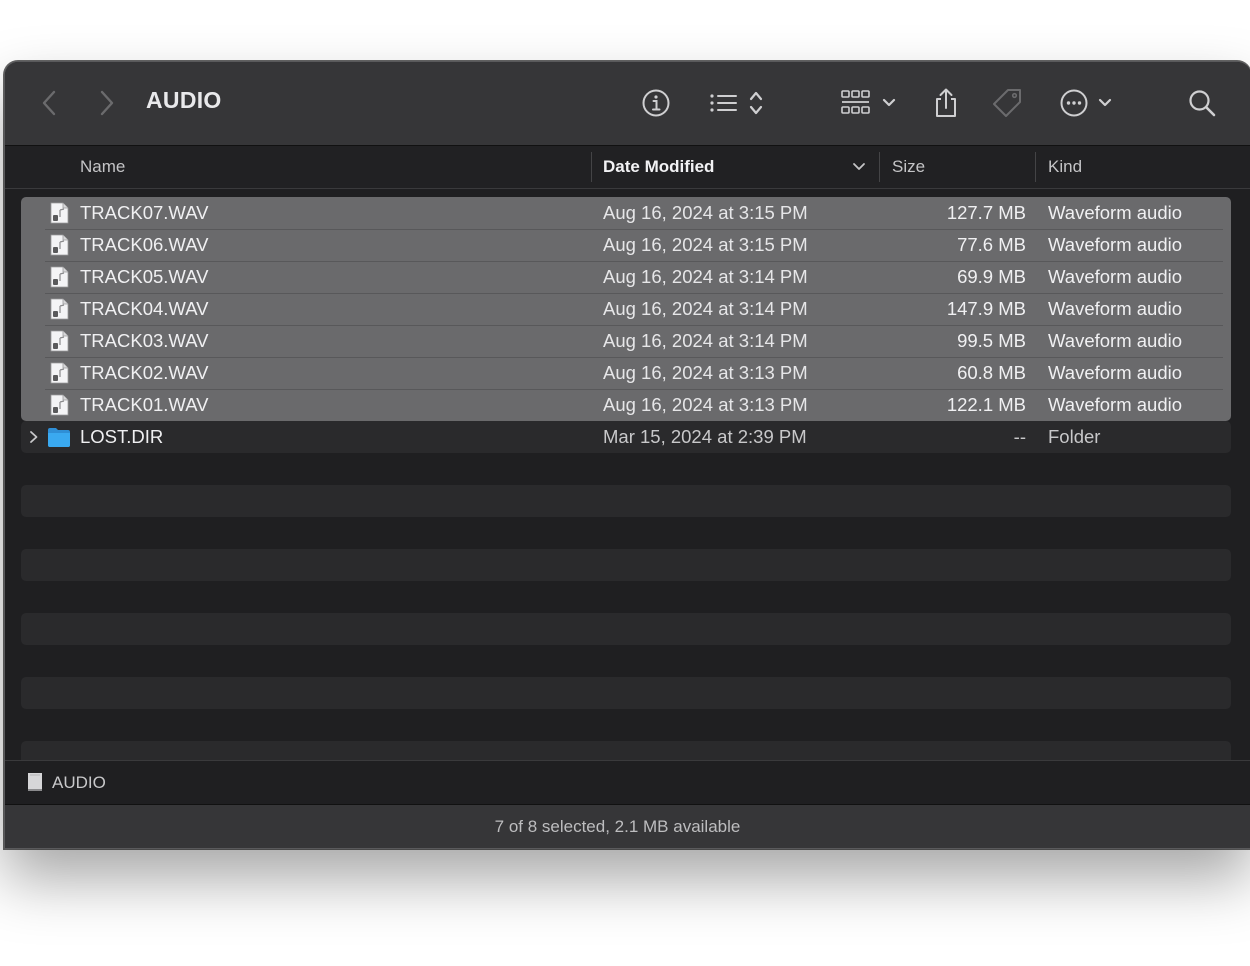  I want to click on column-name: Name, so click(102, 167).